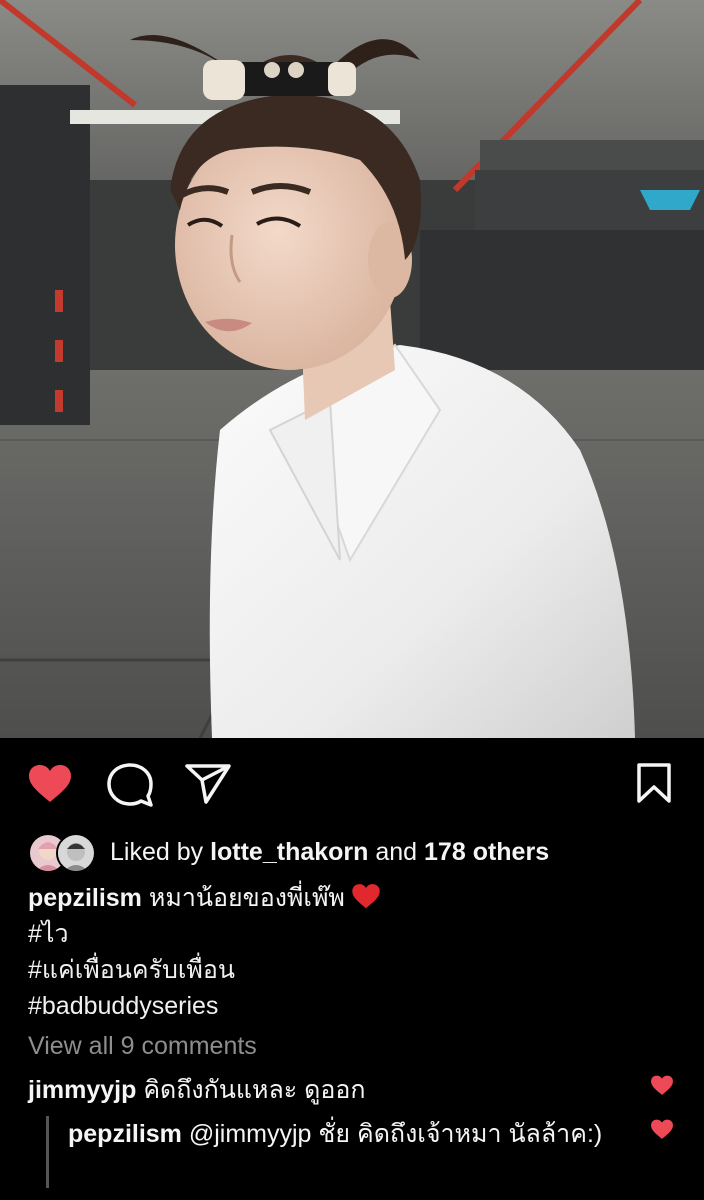  Describe the element at coordinates (243, 898) in the screenshot. I see `caption-text: หมาน้อยของพี่เพ๊พ` at that location.